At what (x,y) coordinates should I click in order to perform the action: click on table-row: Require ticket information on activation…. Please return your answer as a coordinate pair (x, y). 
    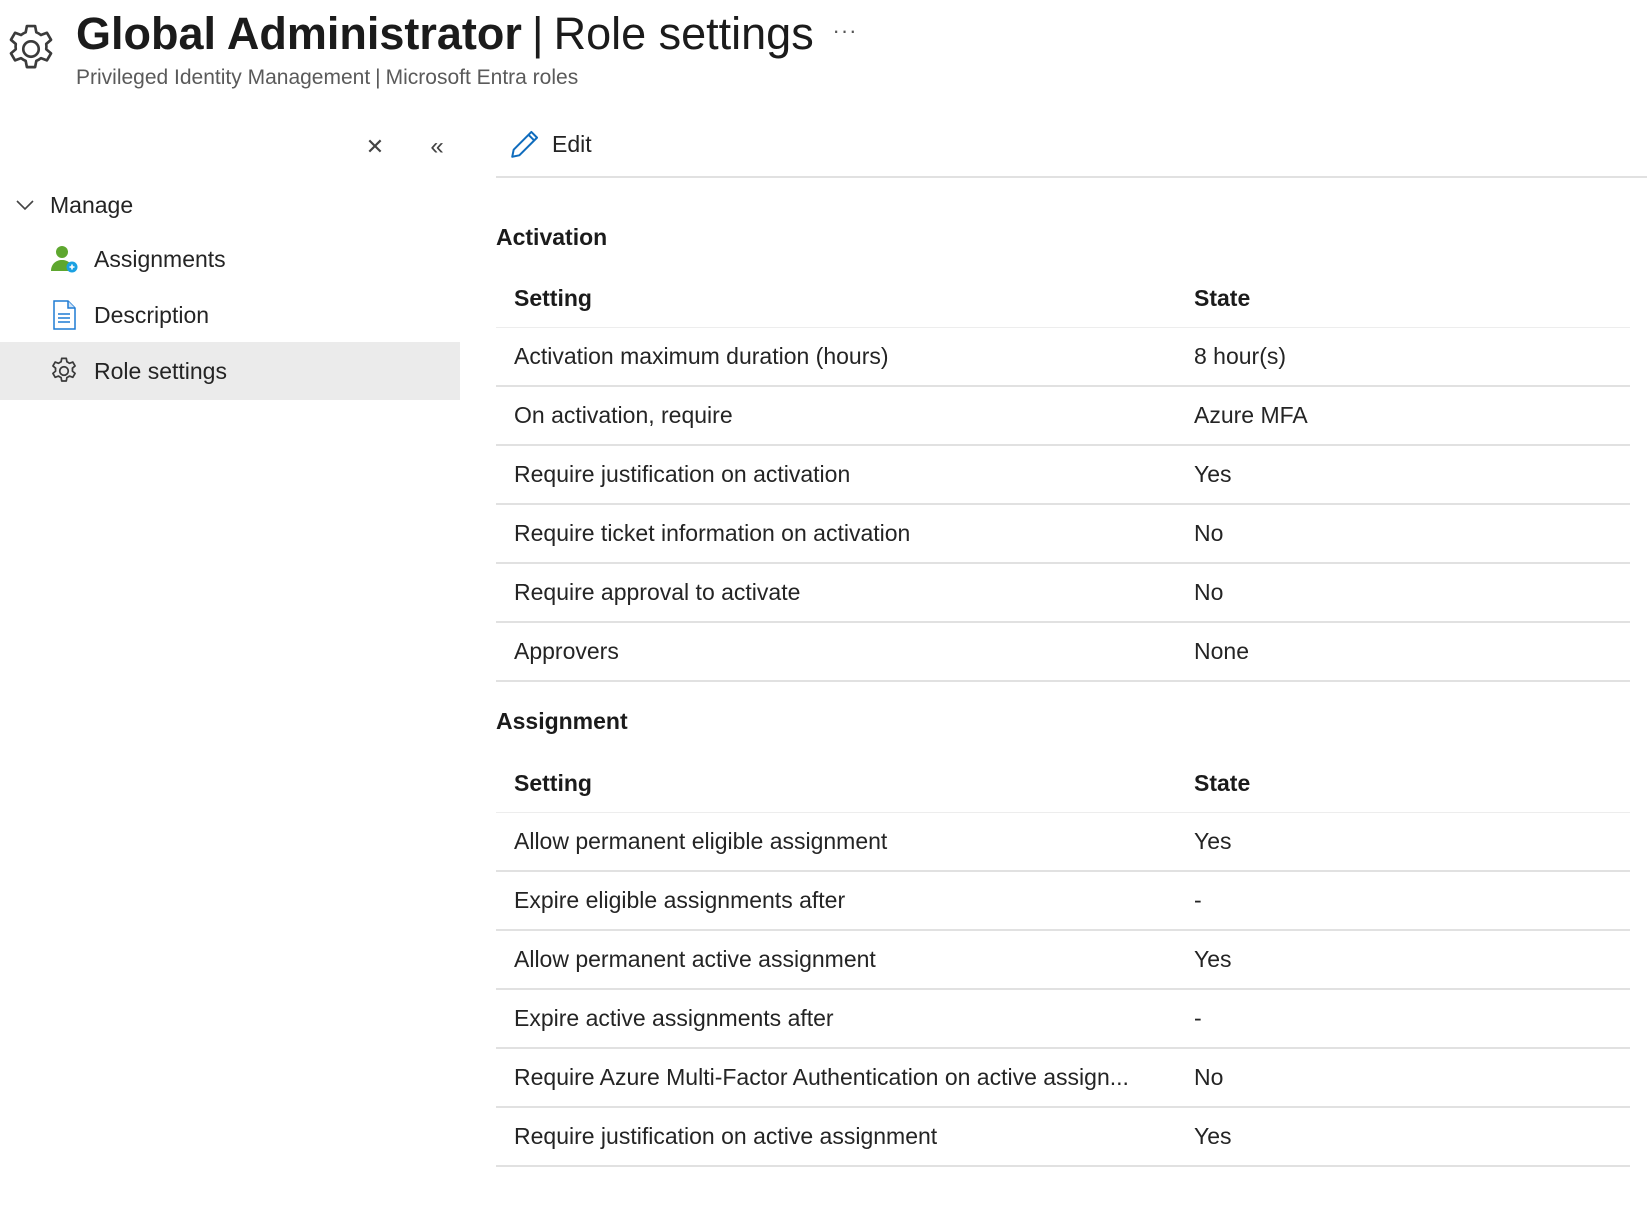
    Looking at the image, I should click on (1063, 534).